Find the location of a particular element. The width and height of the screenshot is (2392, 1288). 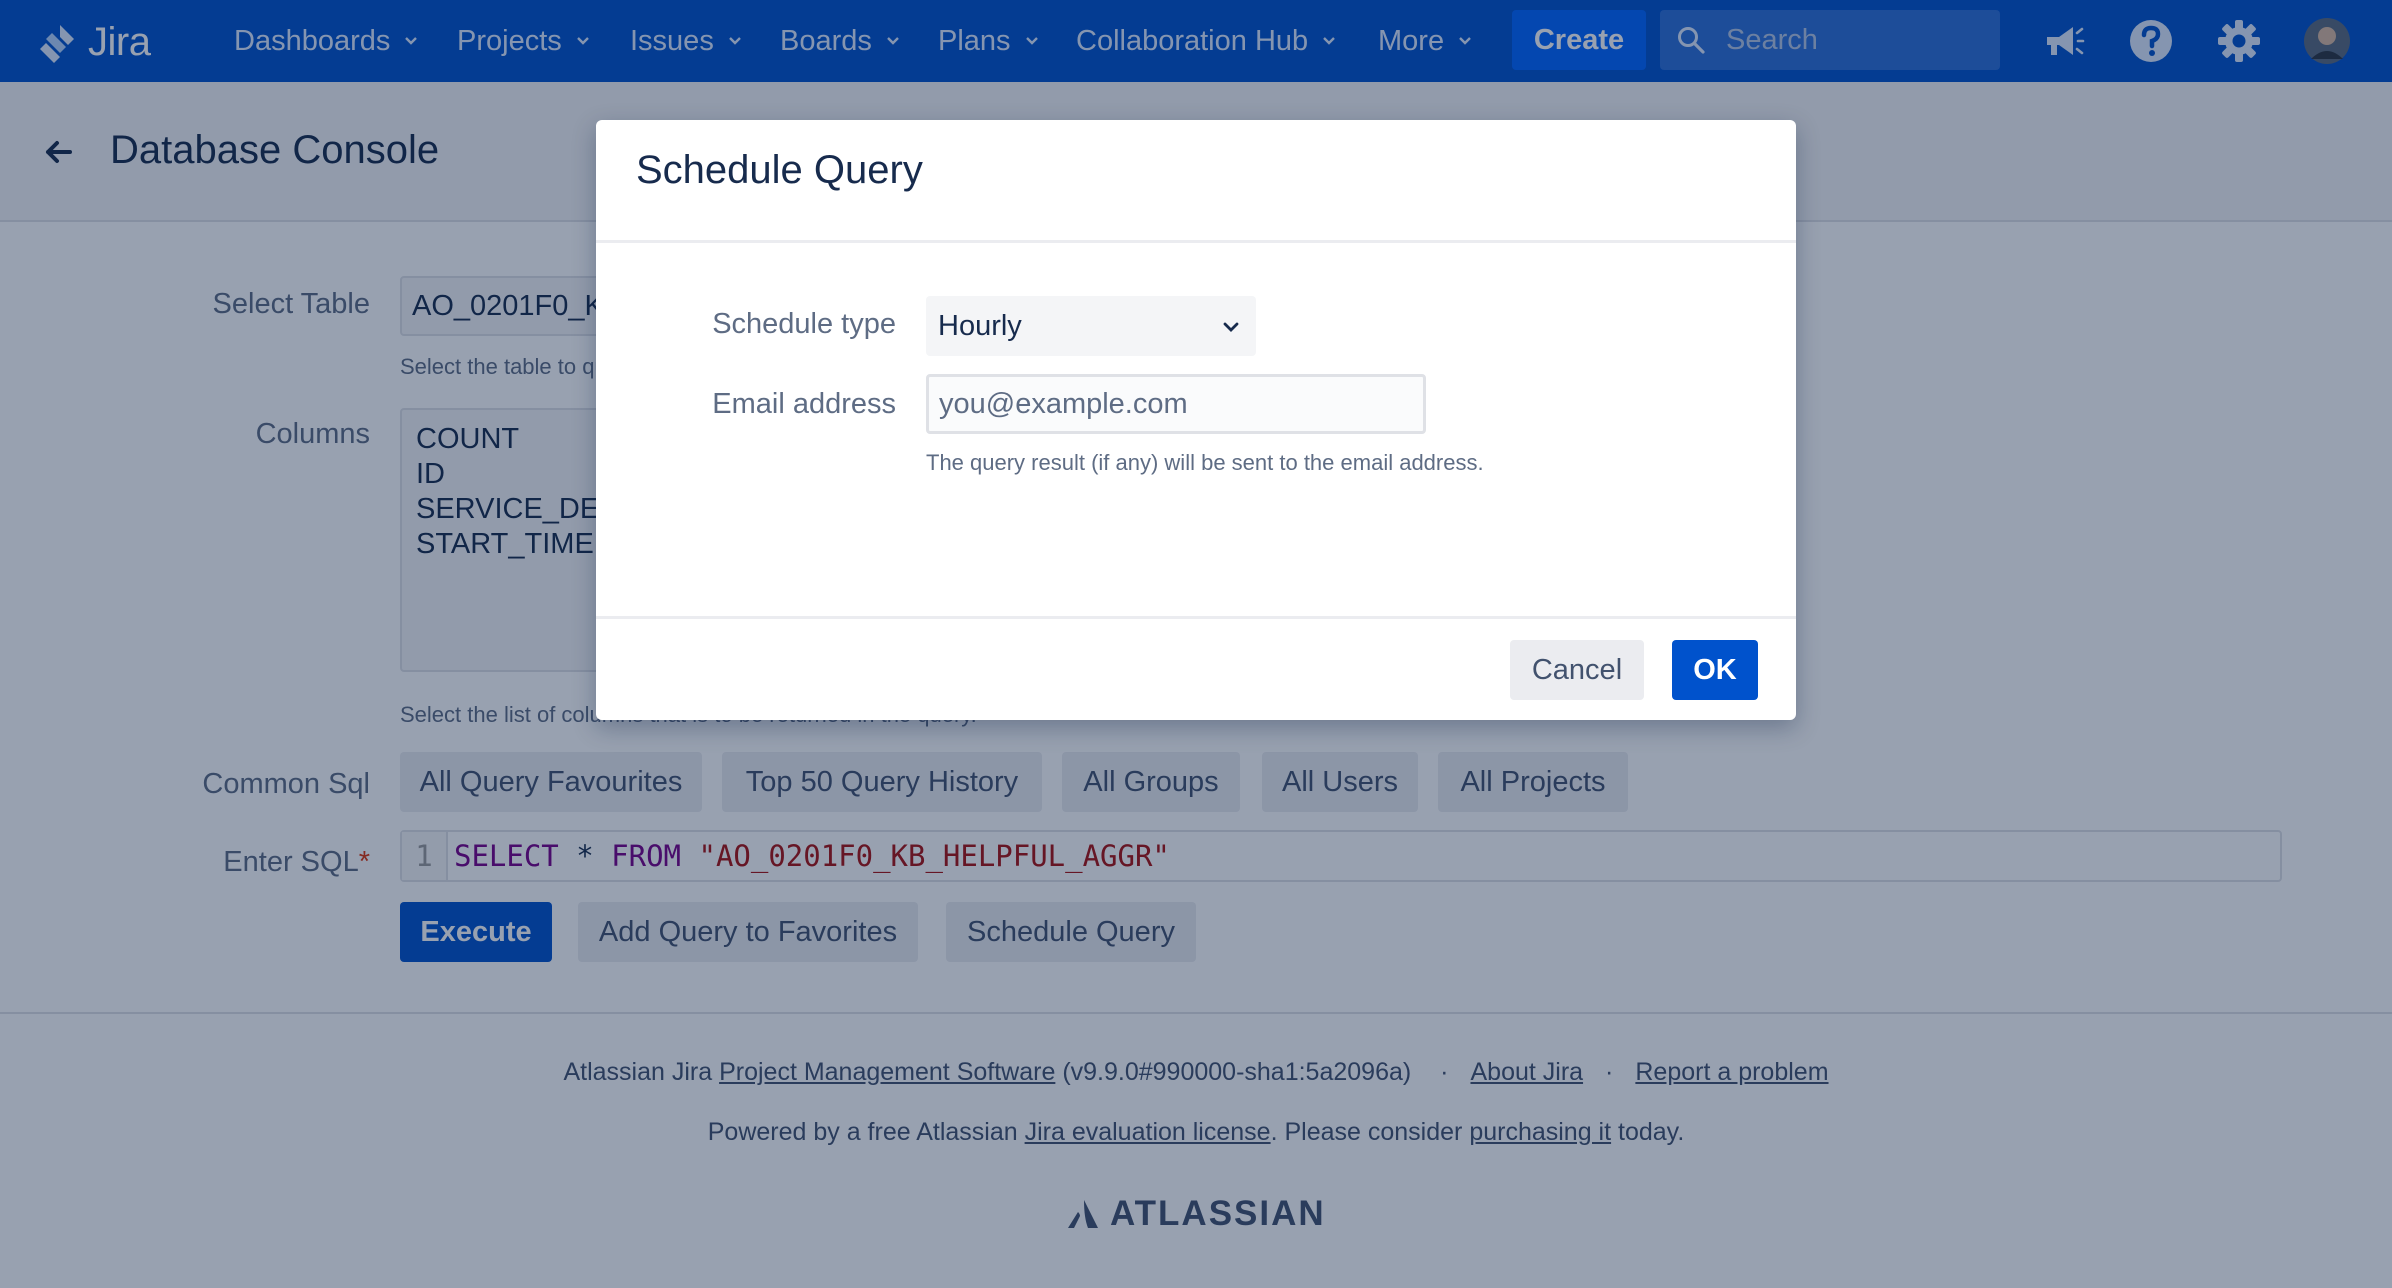

schedule-type-label: Schedule type is located at coordinates (804, 324).